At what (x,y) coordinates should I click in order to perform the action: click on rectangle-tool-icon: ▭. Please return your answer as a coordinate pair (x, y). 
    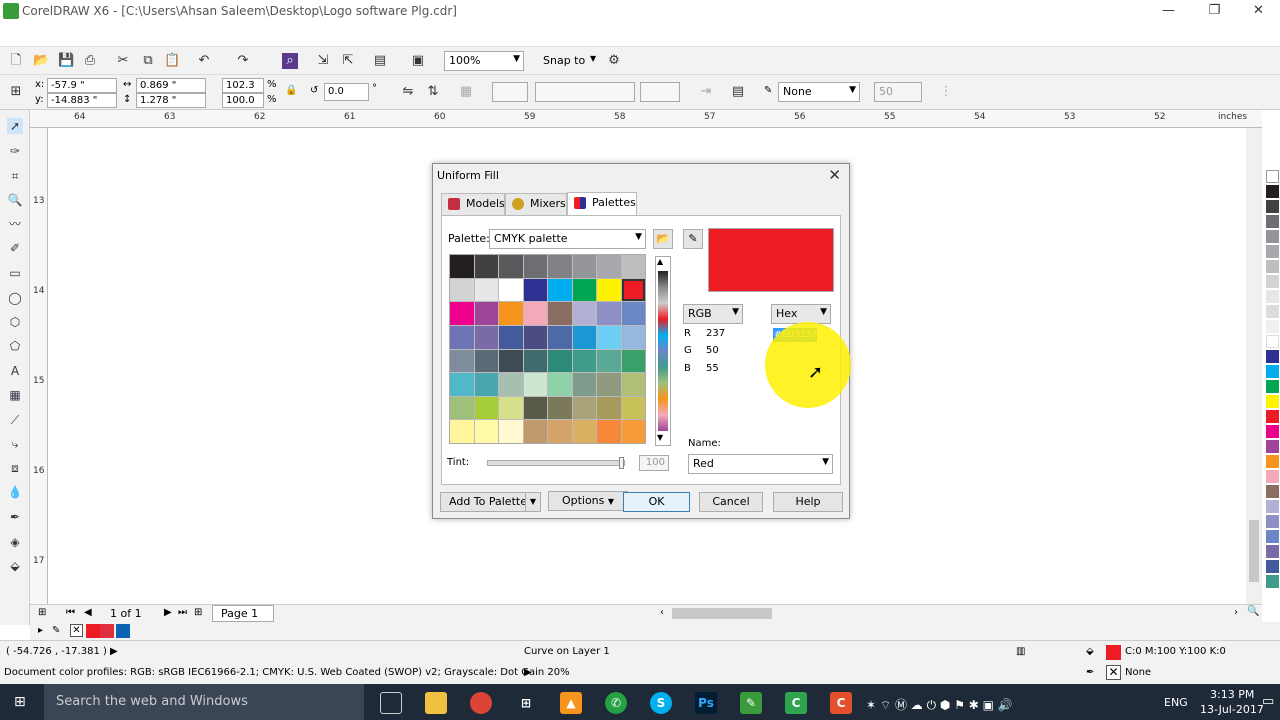
    Looking at the image, I should click on (15, 273).